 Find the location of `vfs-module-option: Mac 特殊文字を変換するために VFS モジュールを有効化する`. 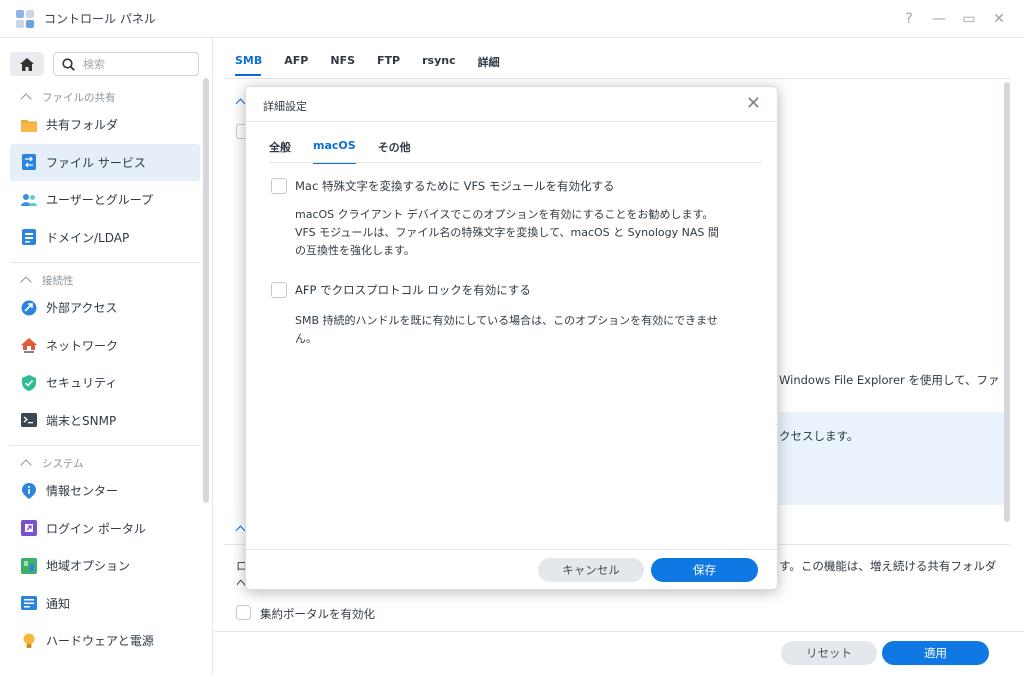

vfs-module-option: Mac 特殊文字を変換するために VFS モジュールを有効化する is located at coordinates (443, 186).